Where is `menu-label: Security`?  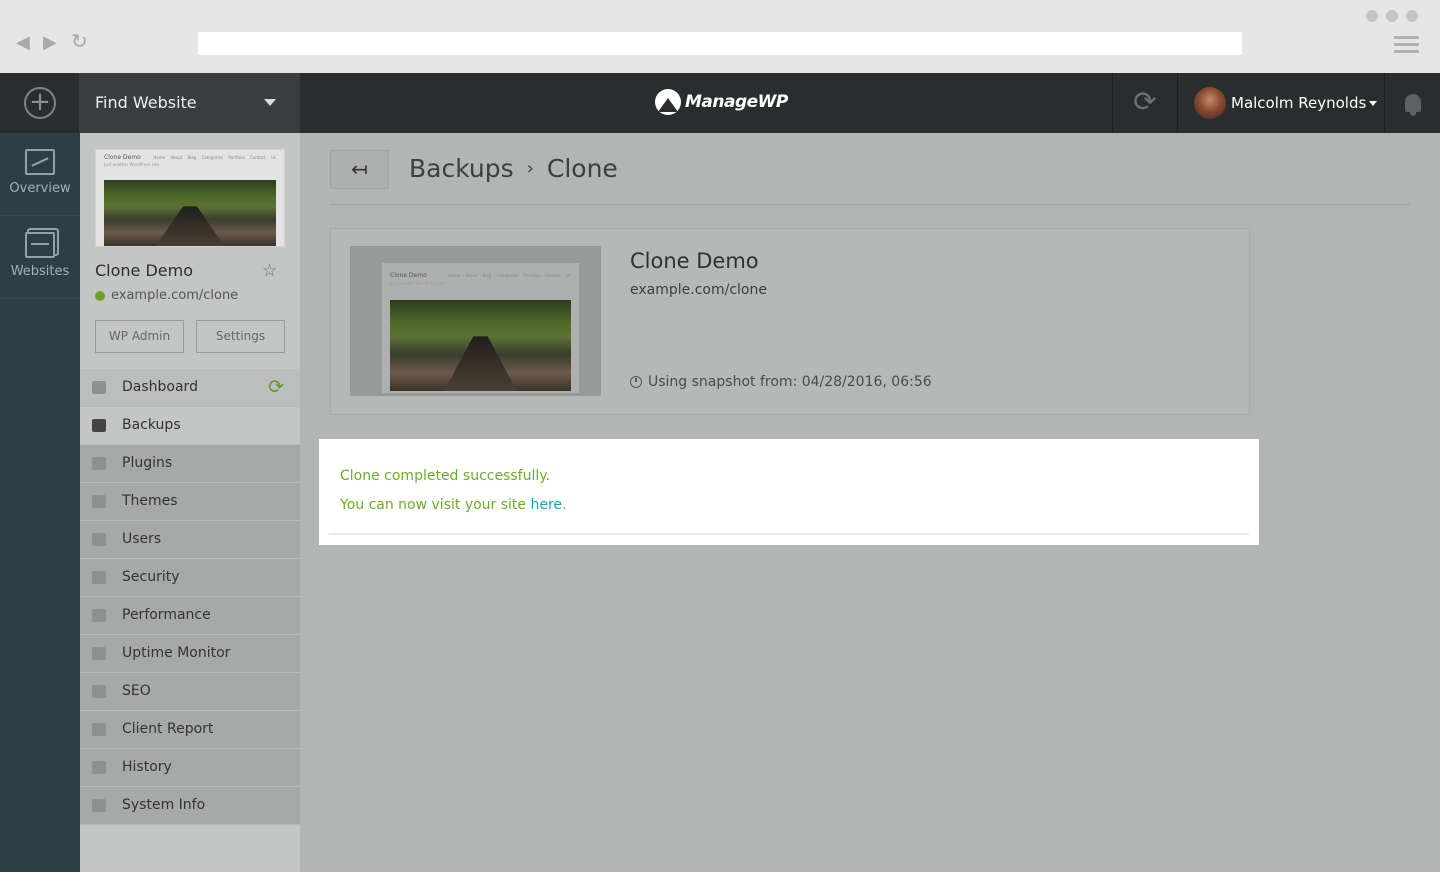
menu-label: Security is located at coordinates (151, 577).